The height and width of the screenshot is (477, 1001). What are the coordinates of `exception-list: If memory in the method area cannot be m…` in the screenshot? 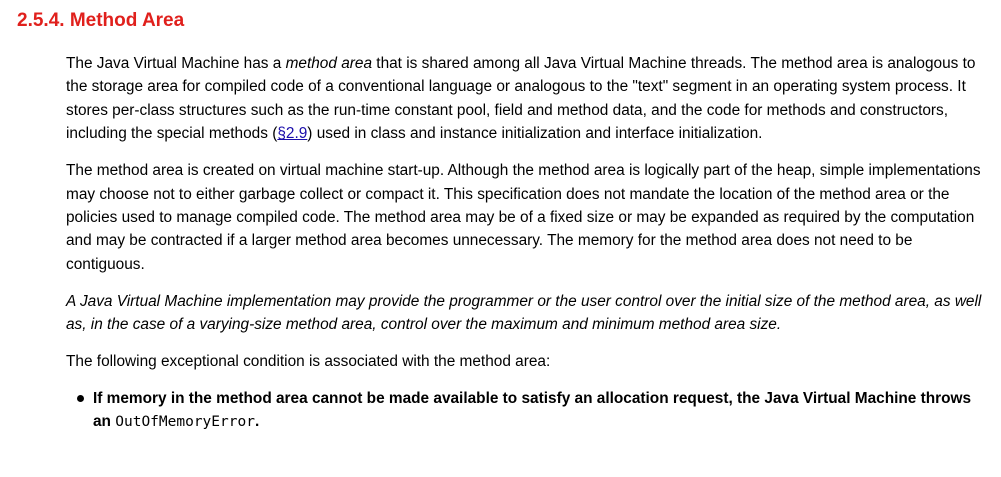 It's located at (528, 411).